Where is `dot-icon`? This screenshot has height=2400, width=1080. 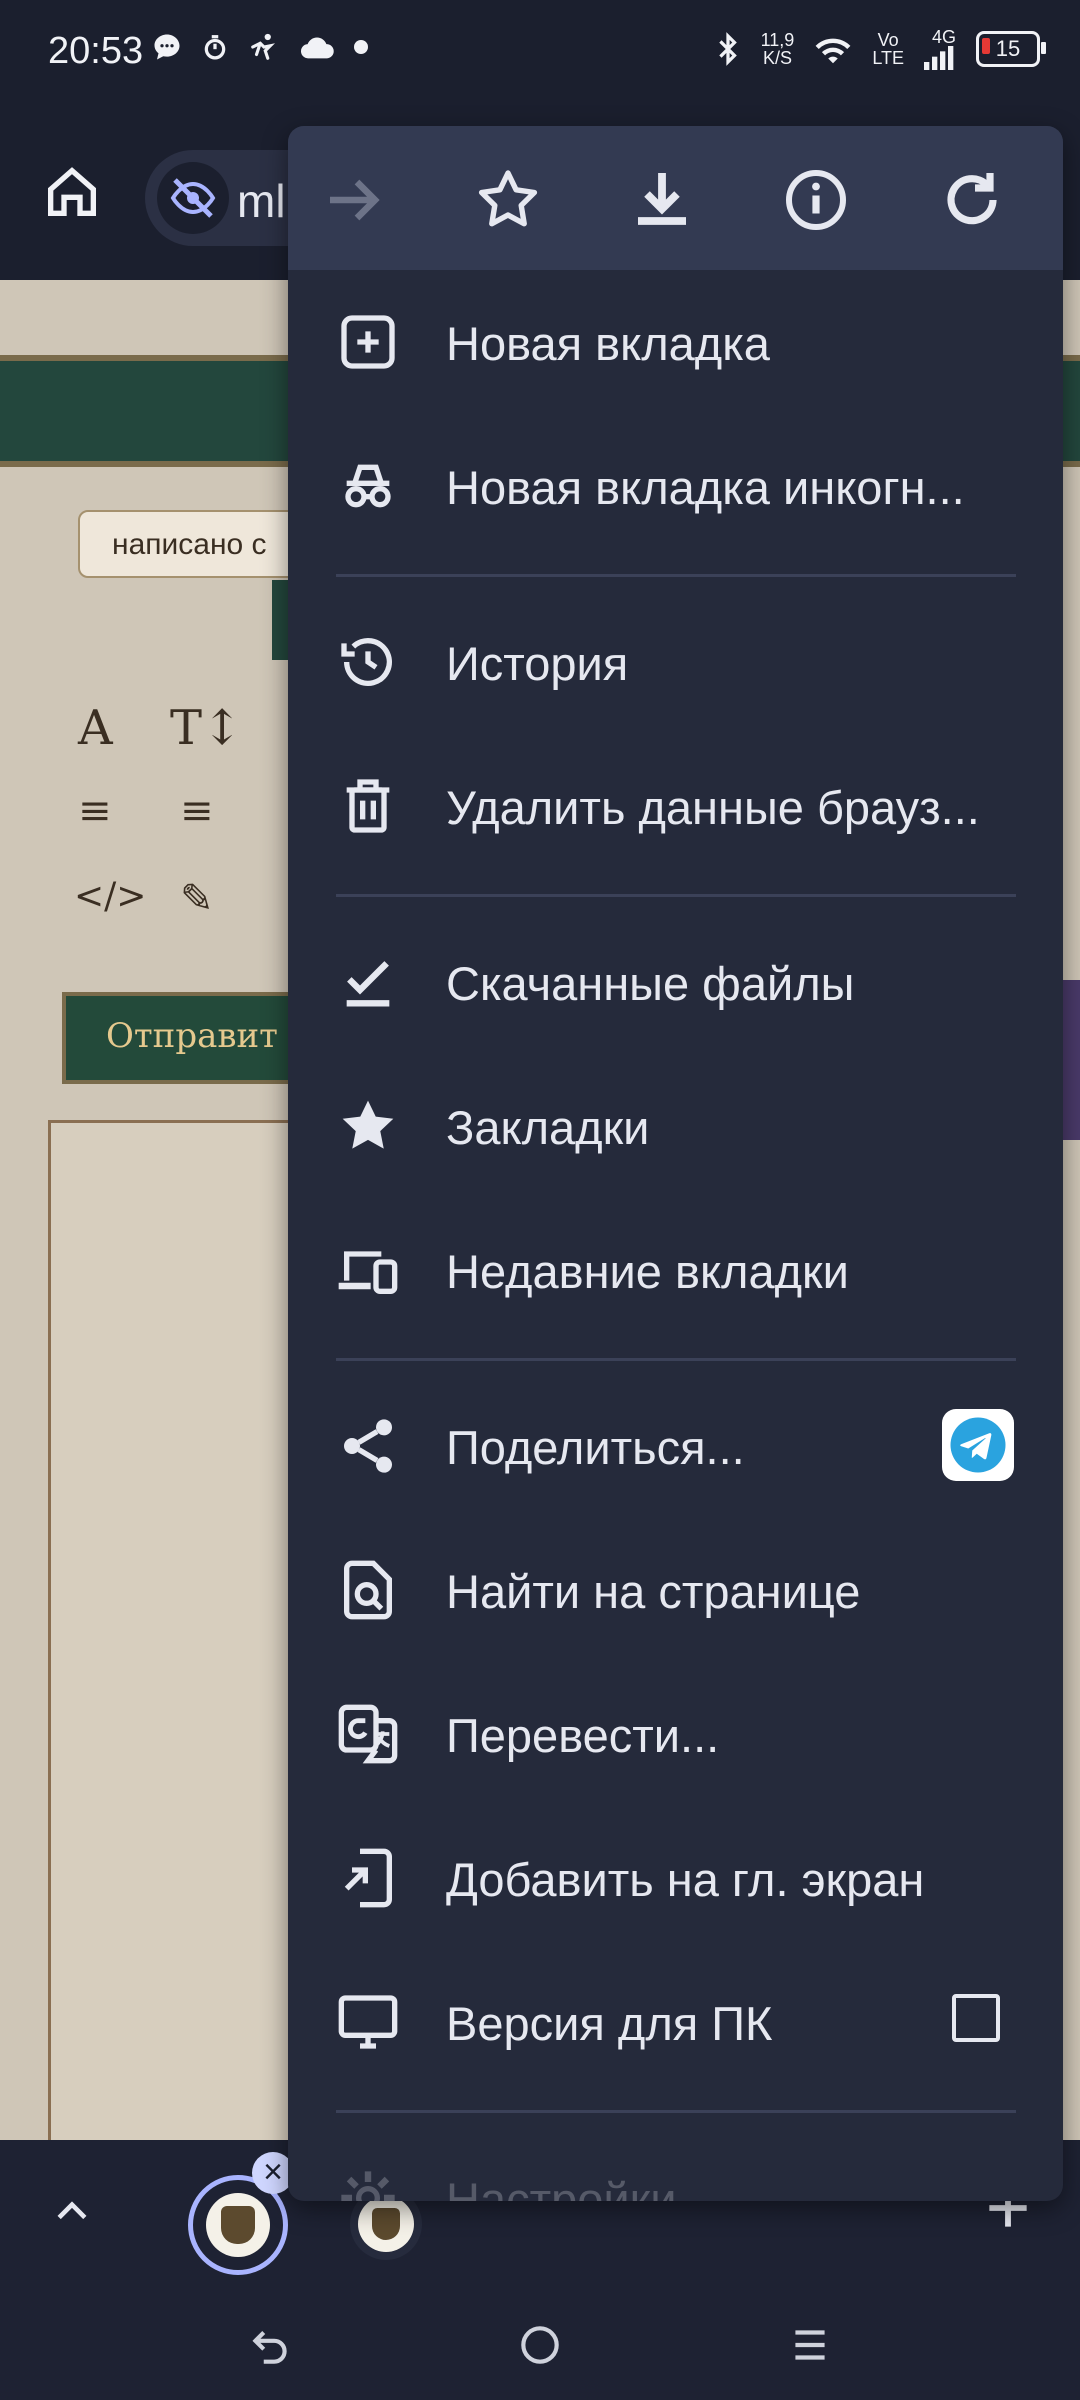 dot-icon is located at coordinates (361, 47).